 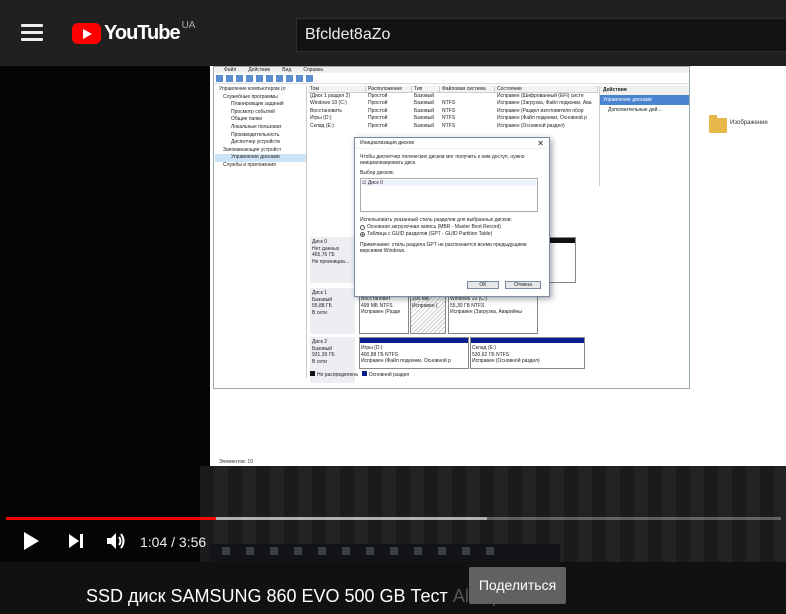 I want to click on progress-bar, so click(x=393, y=518).